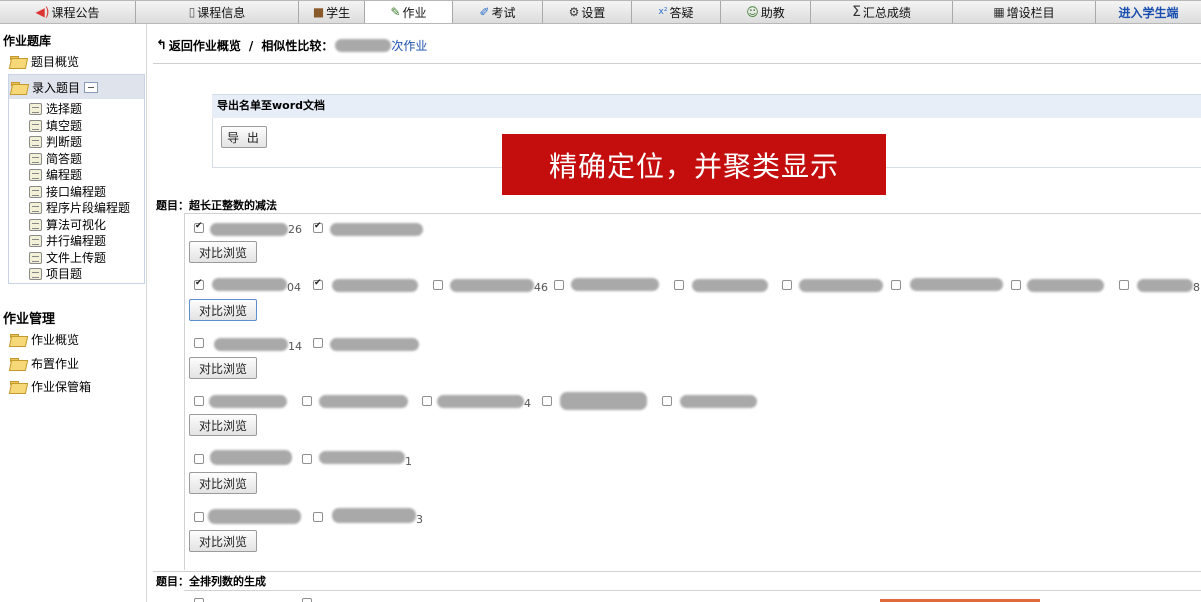  What do you see at coordinates (318, 12) in the screenshot?
I see `students-icon: ■` at bounding box center [318, 12].